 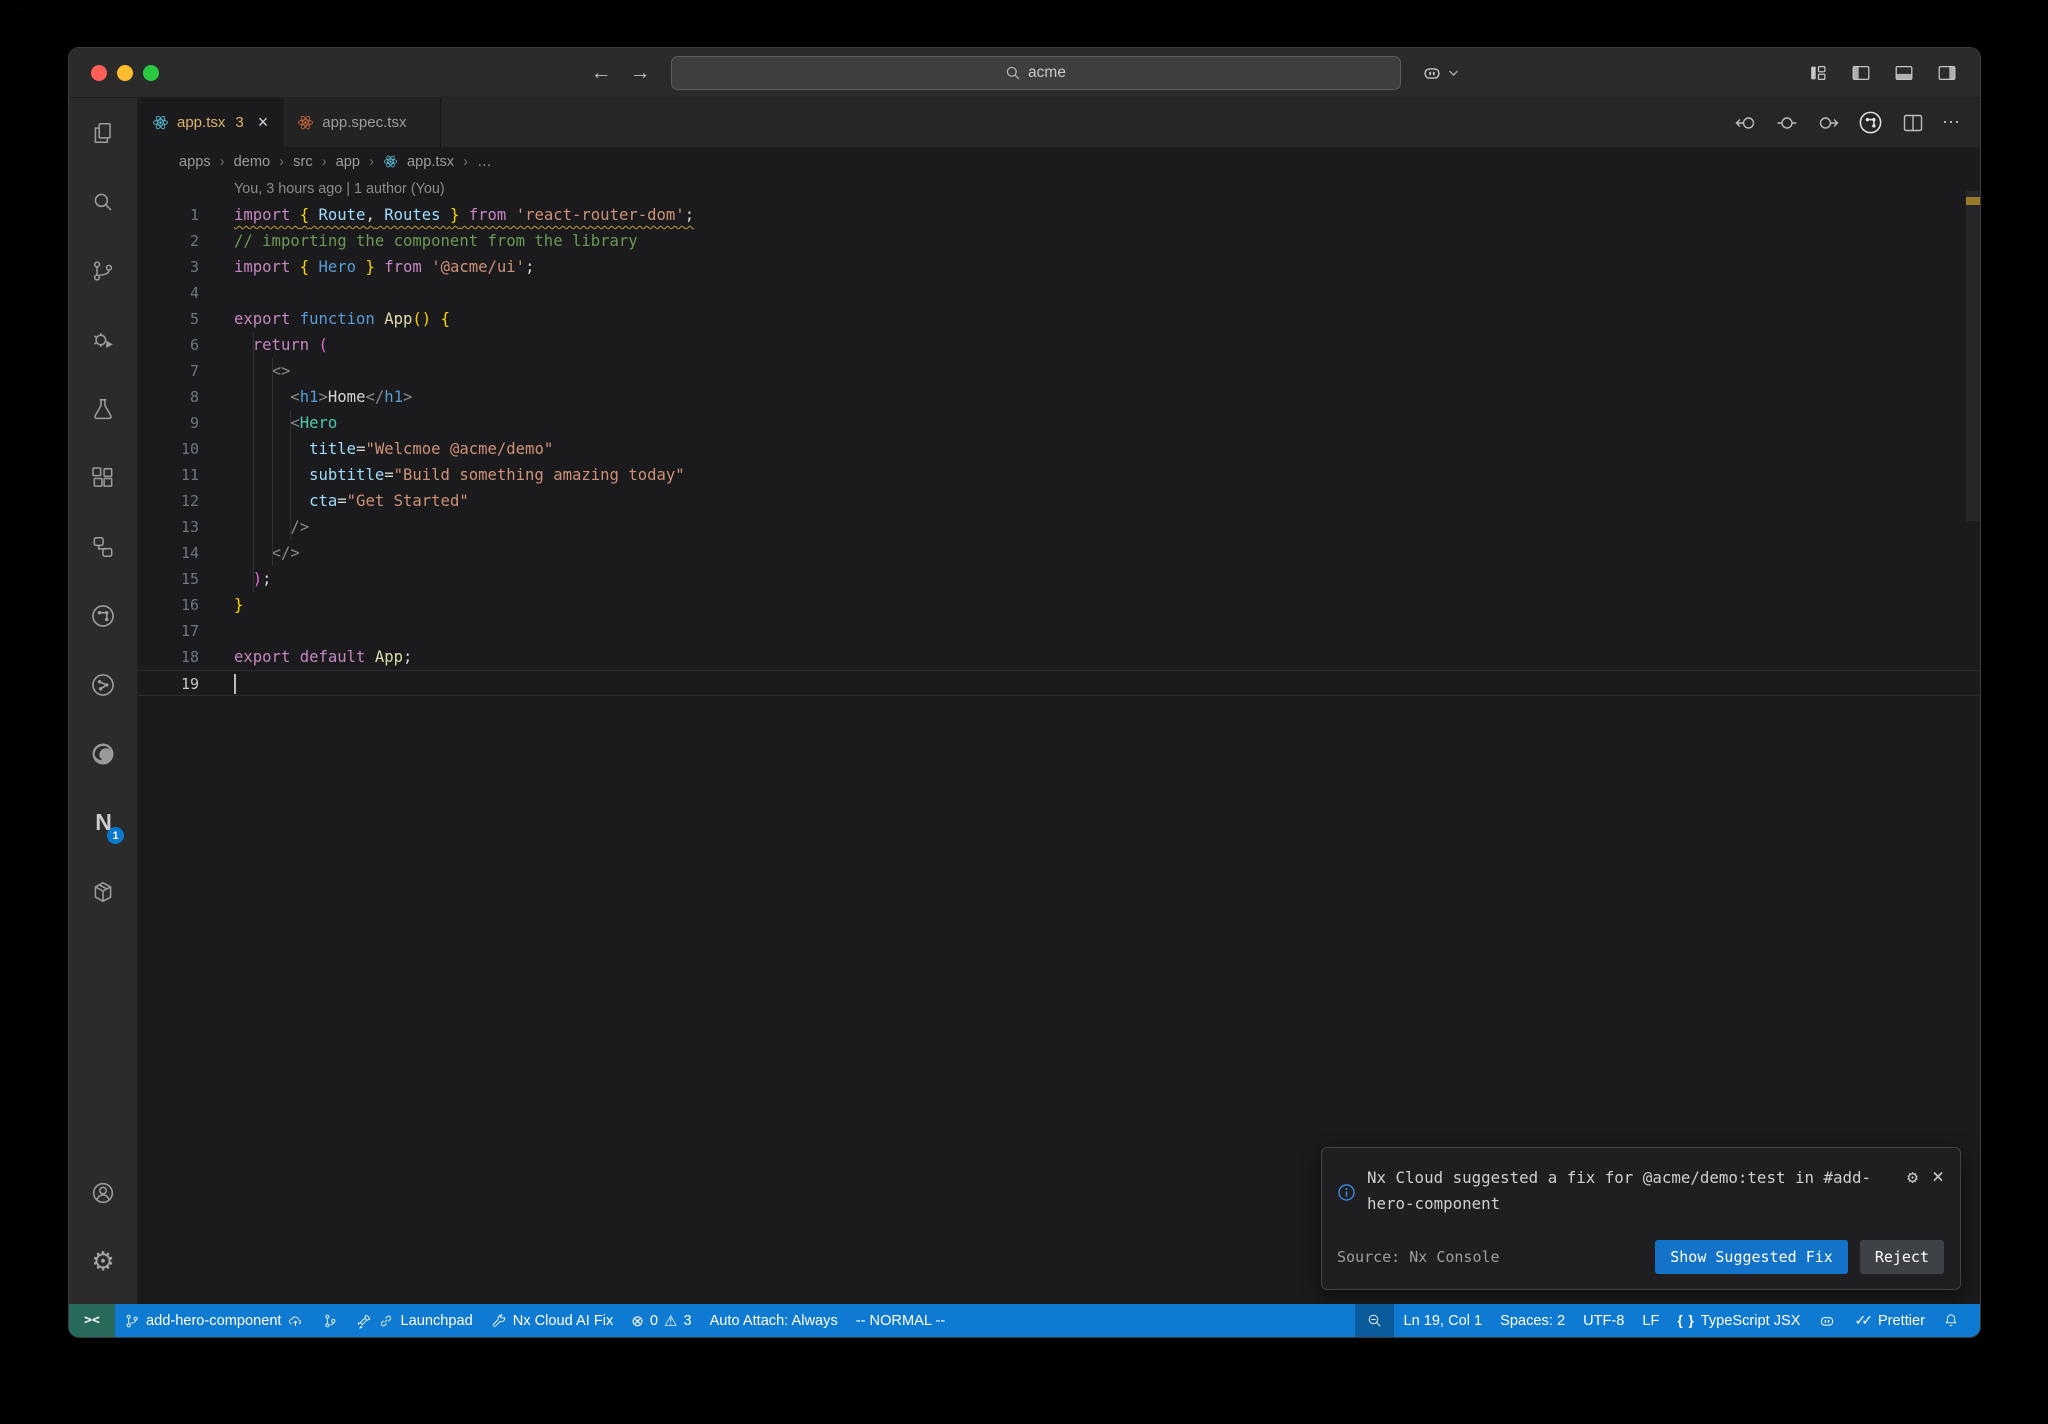 I want to click on breadcrumb-item: apps, so click(x=195, y=162).